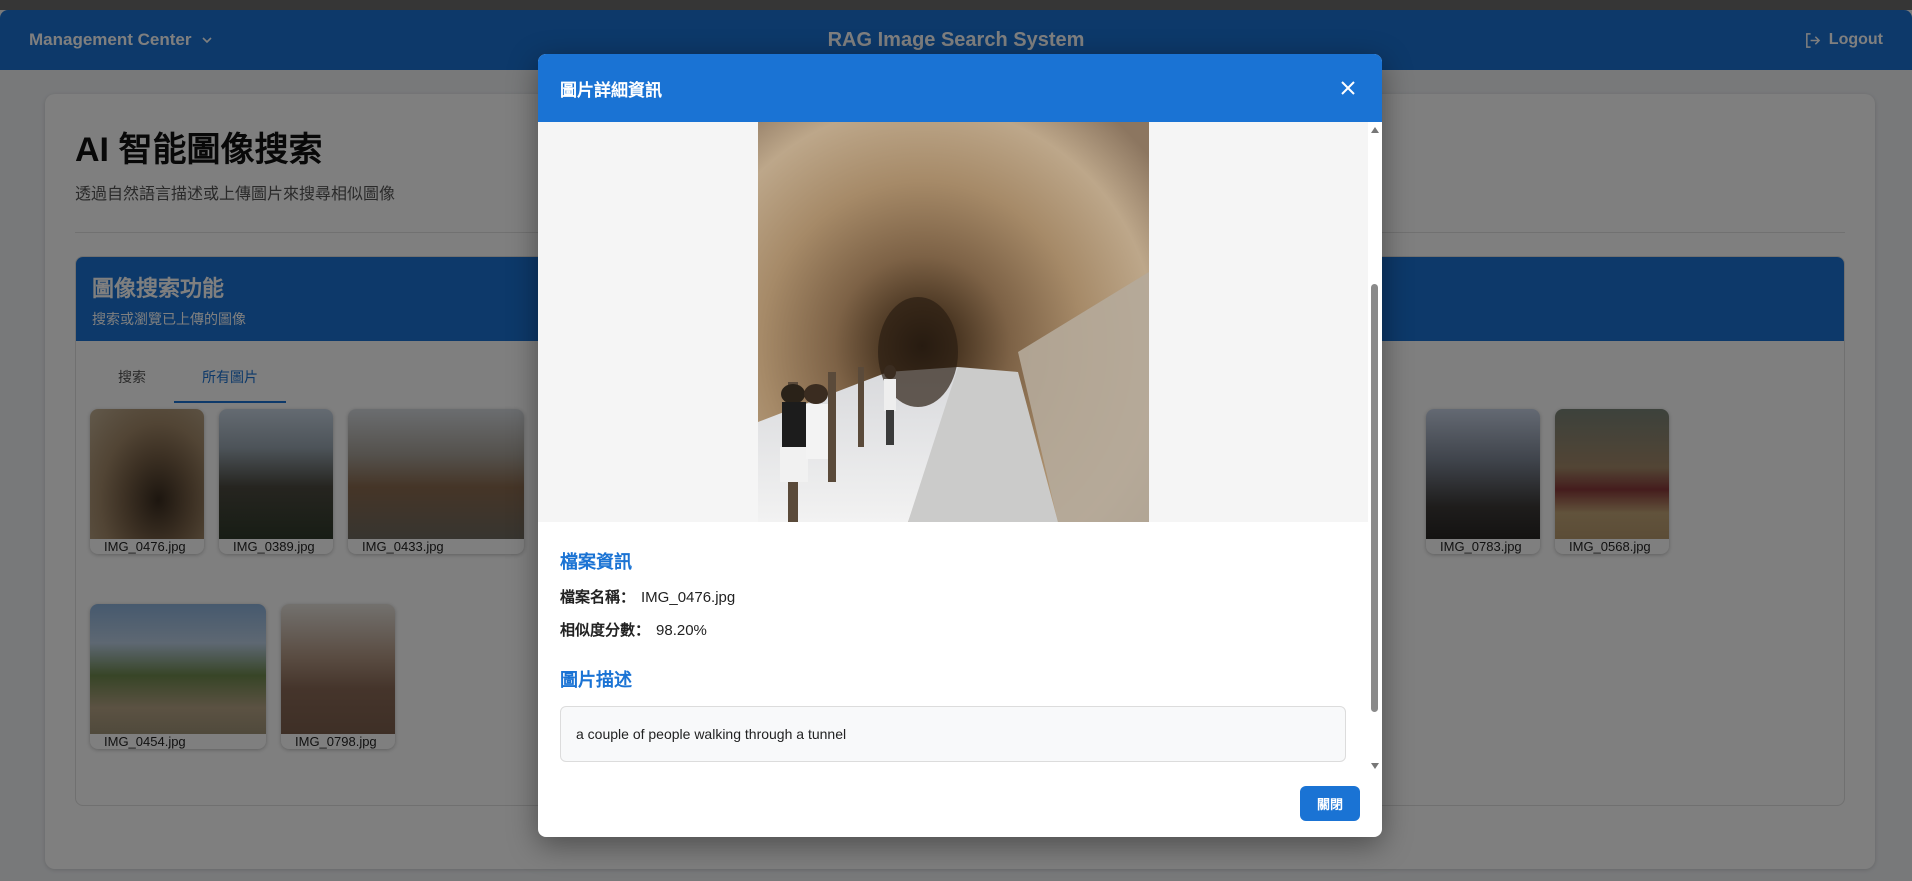 The height and width of the screenshot is (881, 1912). Describe the element at coordinates (688, 597) in the screenshot. I see `filename-value: IMG_0476.jpg` at that location.